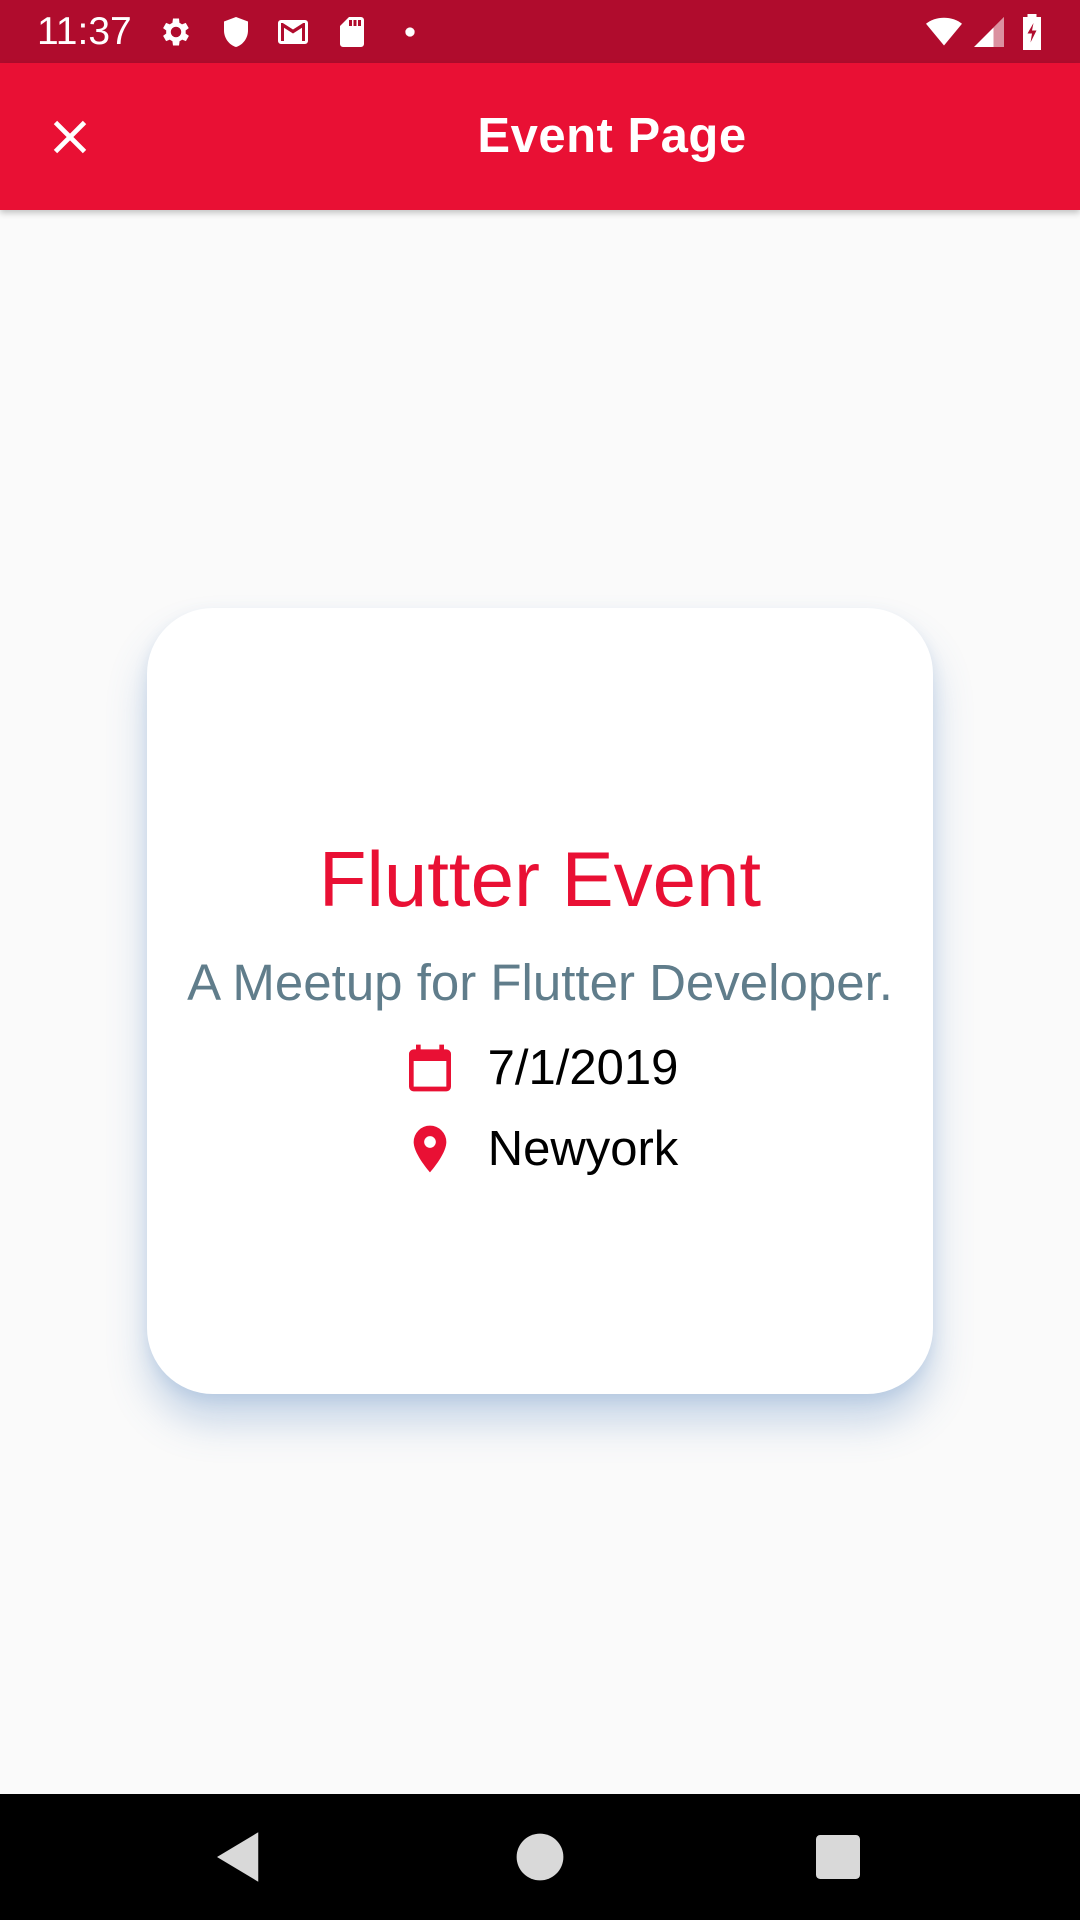  I want to click on event-date-row: 7/1/2019, so click(540, 1068).